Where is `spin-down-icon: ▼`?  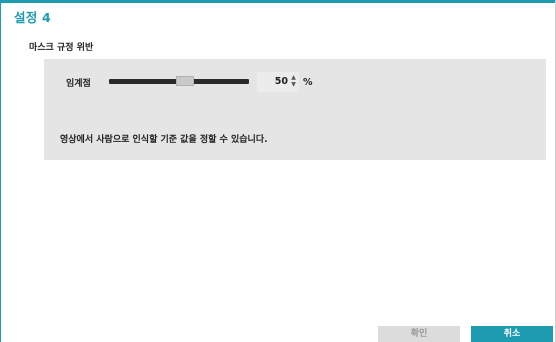 spin-down-icon: ▼ is located at coordinates (293, 85).